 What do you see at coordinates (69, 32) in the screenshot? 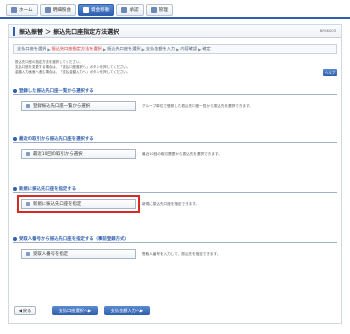
I see `page-title: 振込振替 ＞ 振込先口座指定方法選択` at bounding box center [69, 32].